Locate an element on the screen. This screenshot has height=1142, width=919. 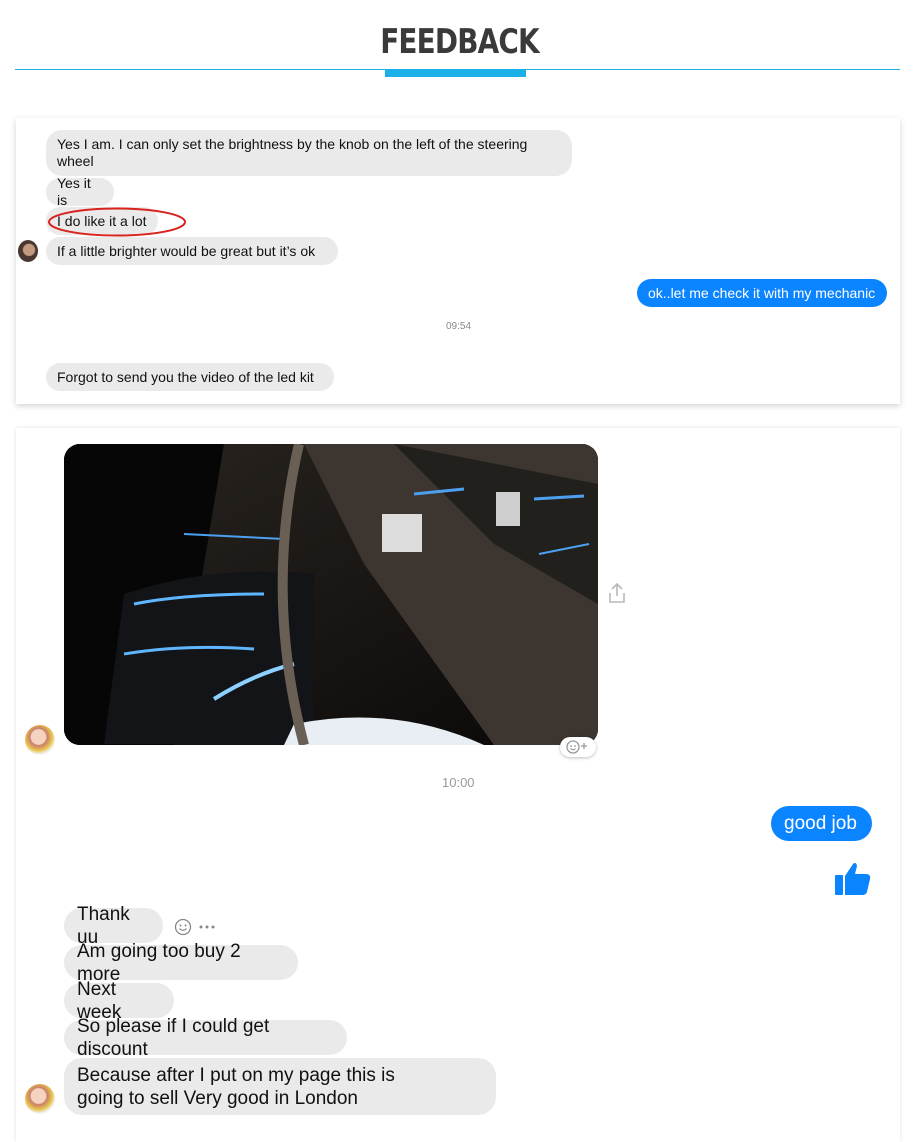
header-accent-bar is located at coordinates (455, 73).